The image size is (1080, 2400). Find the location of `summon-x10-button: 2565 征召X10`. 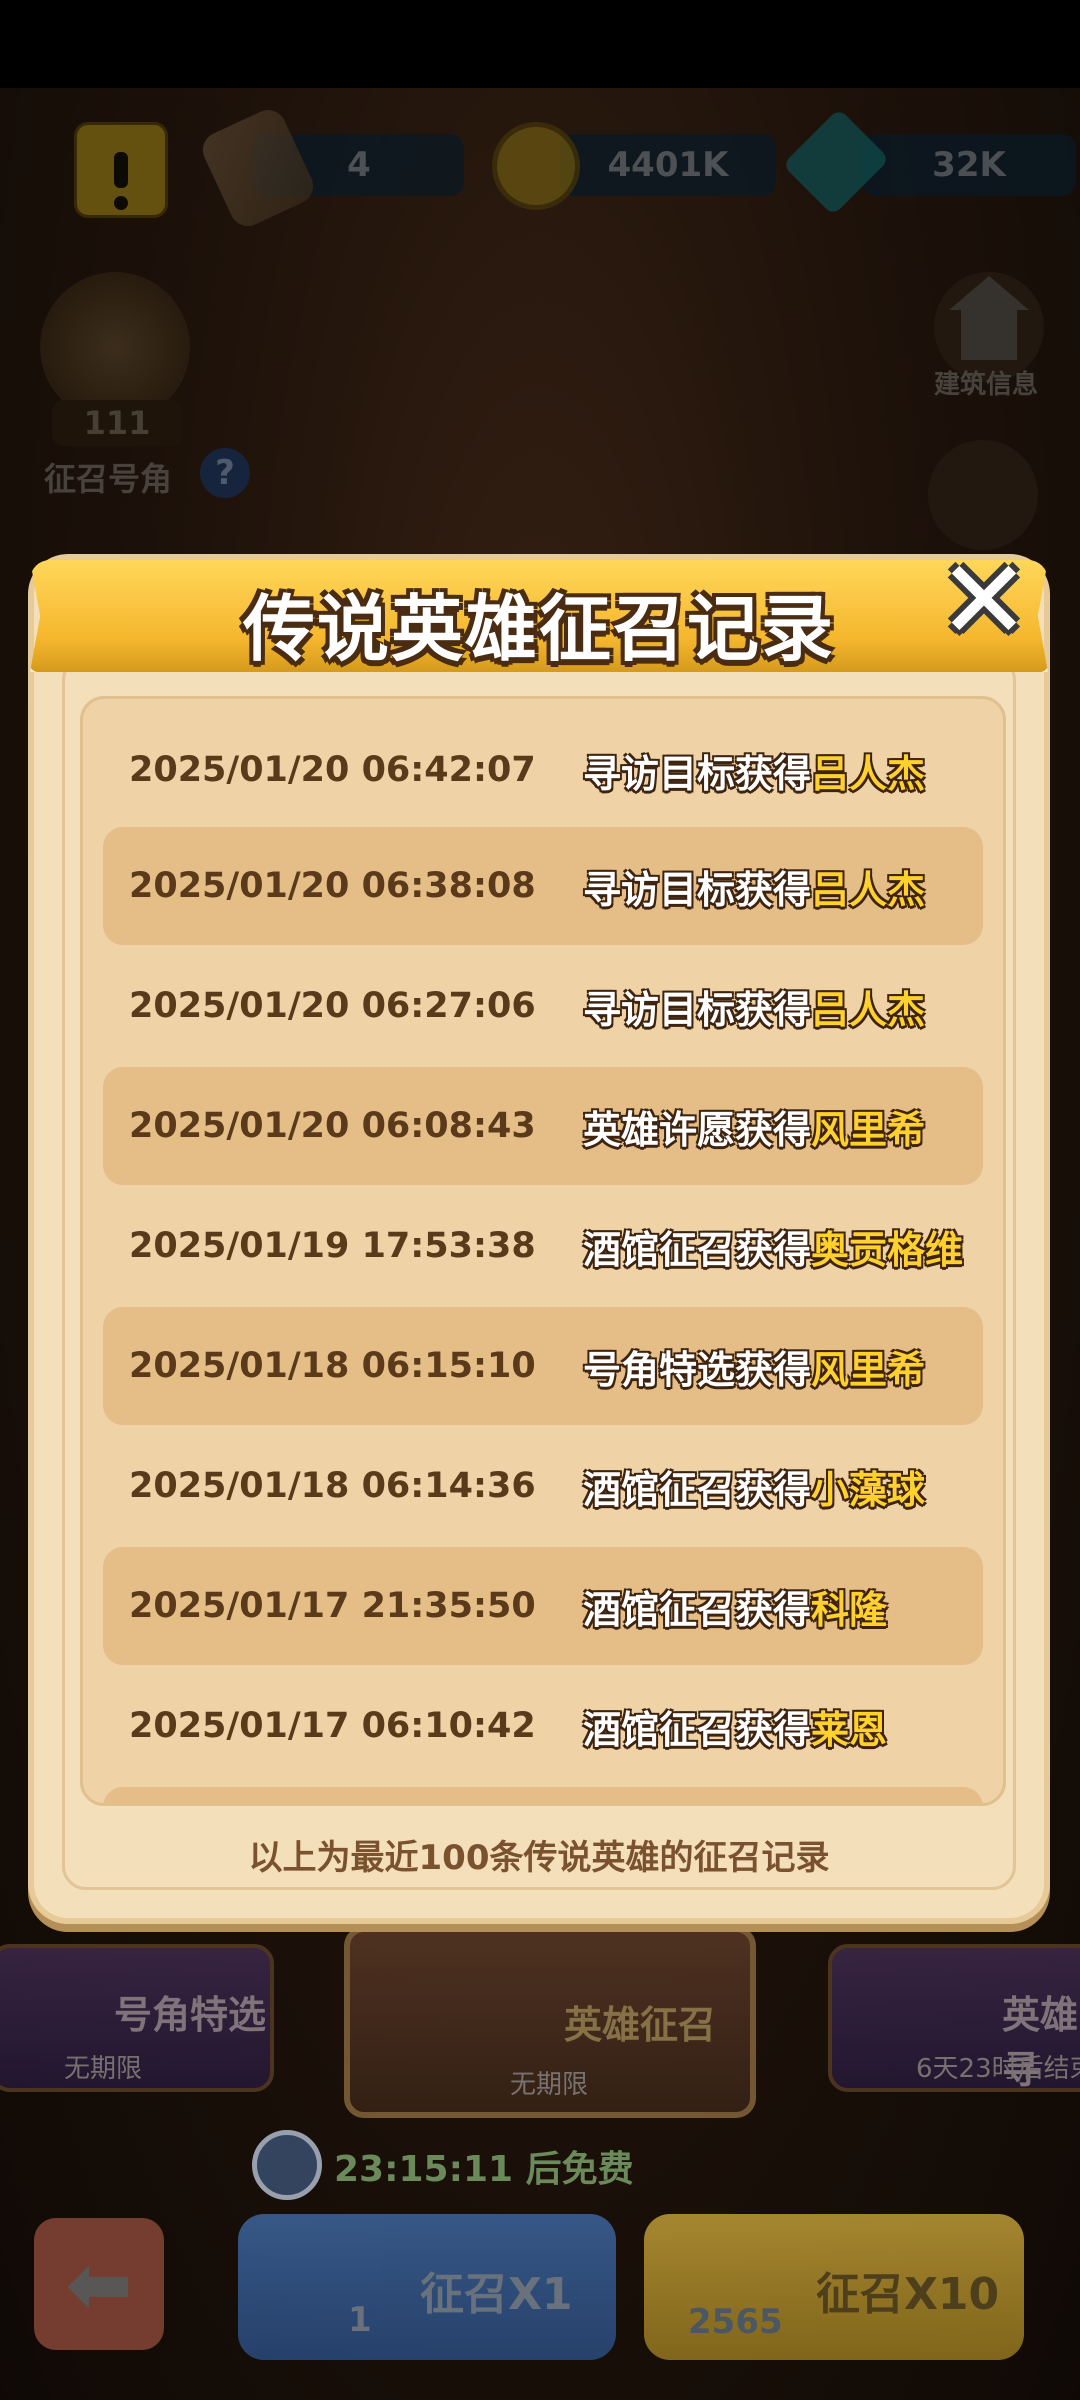

summon-x10-button: 2565 征召X10 is located at coordinates (834, 2287).